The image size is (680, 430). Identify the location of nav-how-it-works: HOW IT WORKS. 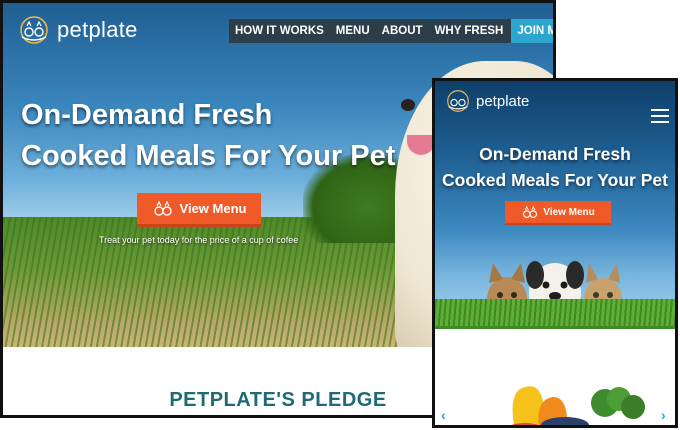
(279, 31).